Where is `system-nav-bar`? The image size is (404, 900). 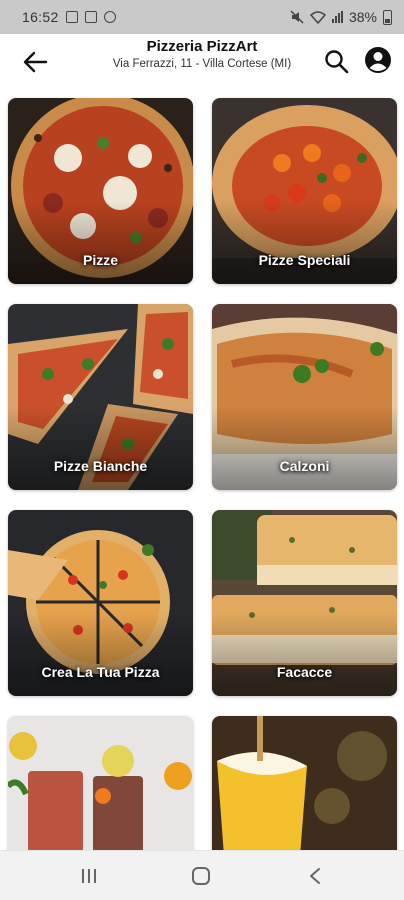 system-nav-bar is located at coordinates (202, 875).